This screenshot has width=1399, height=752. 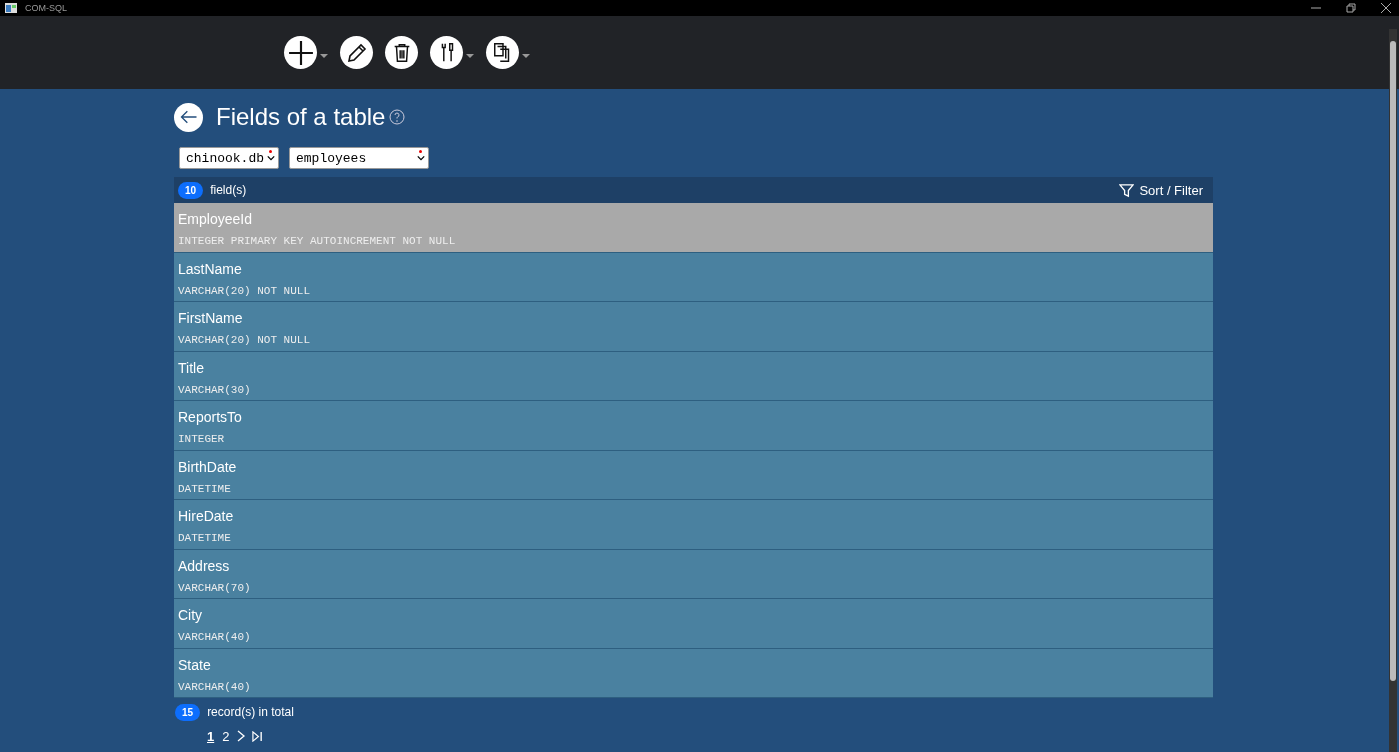 What do you see at coordinates (1161, 190) in the screenshot?
I see `sort-filter-button: Sort / Filter` at bounding box center [1161, 190].